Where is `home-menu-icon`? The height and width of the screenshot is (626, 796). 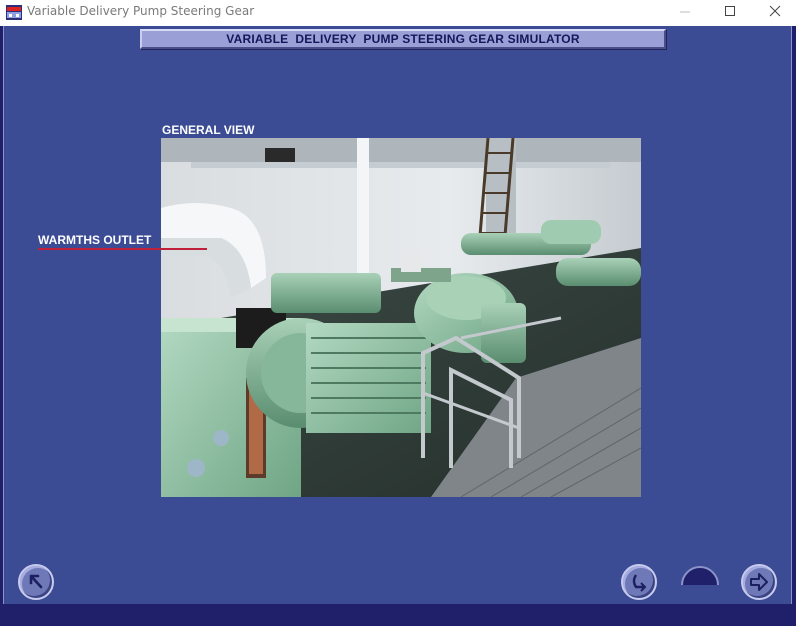
home-menu-icon is located at coordinates (639, 583).